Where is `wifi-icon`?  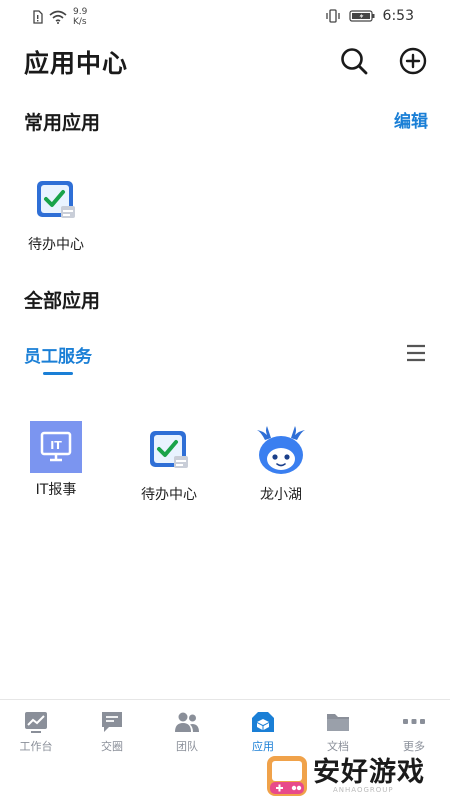 wifi-icon is located at coordinates (58, 17).